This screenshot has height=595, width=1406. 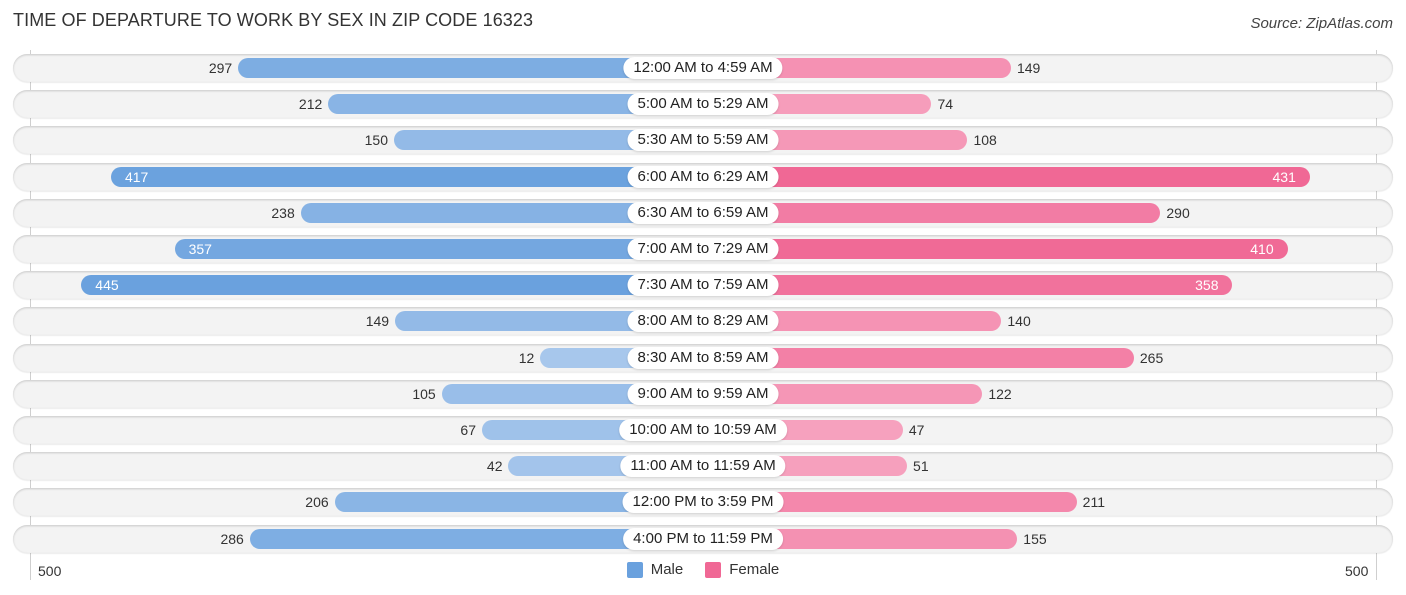 What do you see at coordinates (703, 393) in the screenshot?
I see `category-label: 9:00 AM to 9:59 AM` at bounding box center [703, 393].